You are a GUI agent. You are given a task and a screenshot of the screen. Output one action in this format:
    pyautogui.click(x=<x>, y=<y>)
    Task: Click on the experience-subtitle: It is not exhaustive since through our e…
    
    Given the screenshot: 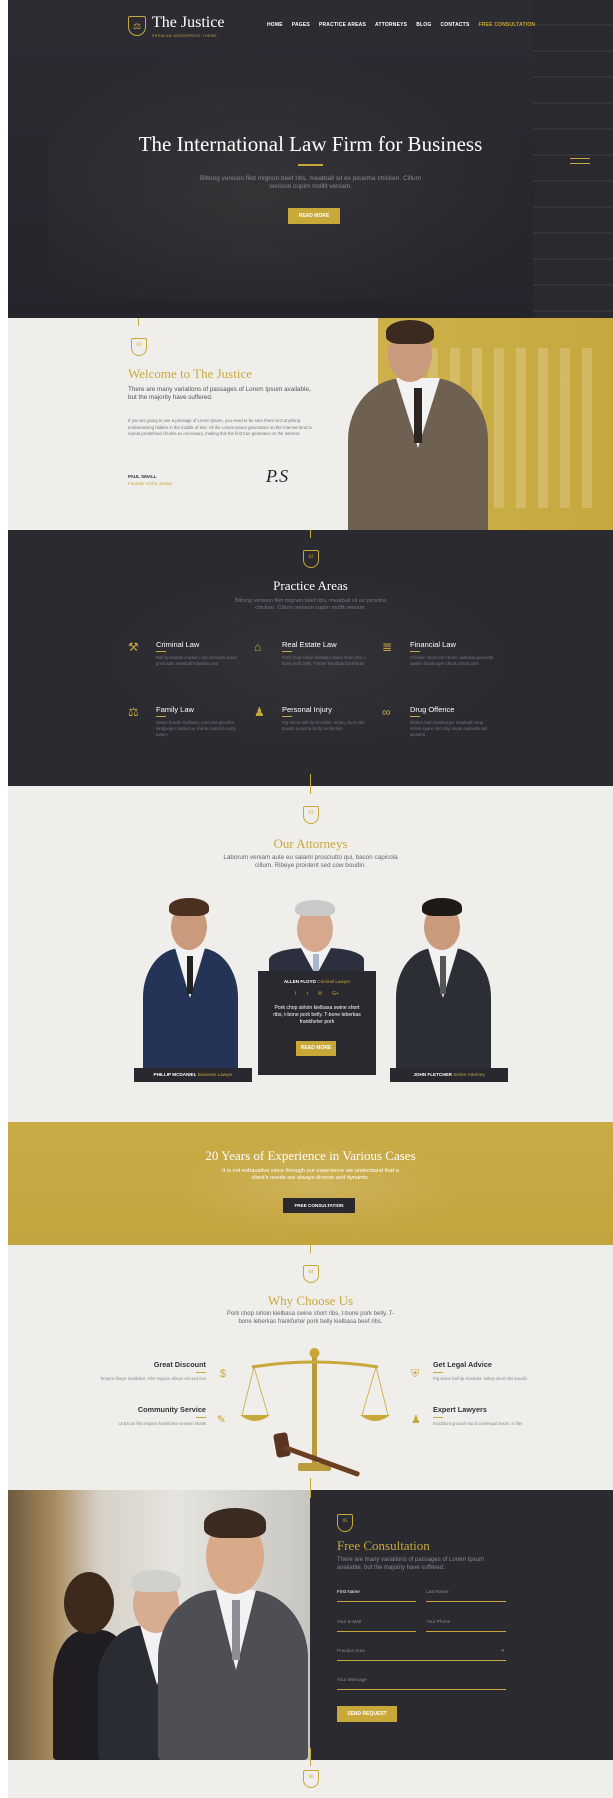 What is the action you would take?
    pyautogui.click(x=310, y=1174)
    